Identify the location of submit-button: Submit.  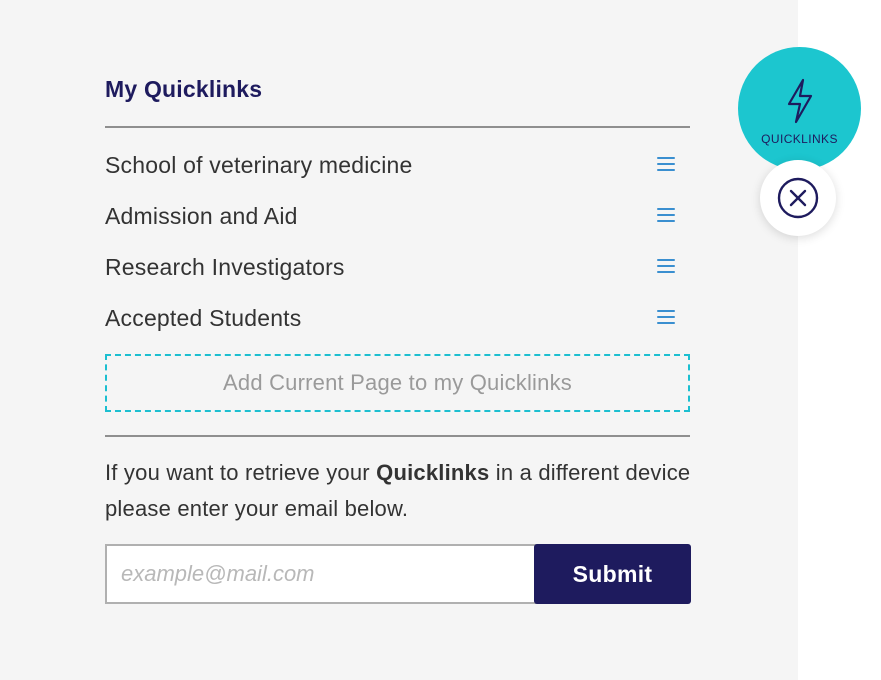
(612, 574).